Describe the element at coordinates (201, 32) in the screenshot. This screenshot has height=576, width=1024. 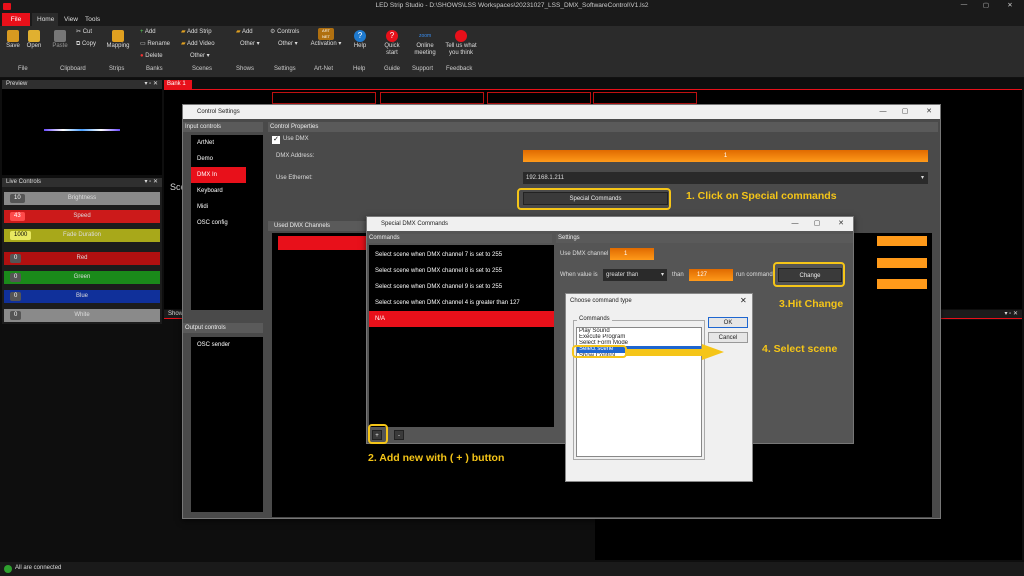
I see `add-strip-button: ▰ Add Strip` at that location.